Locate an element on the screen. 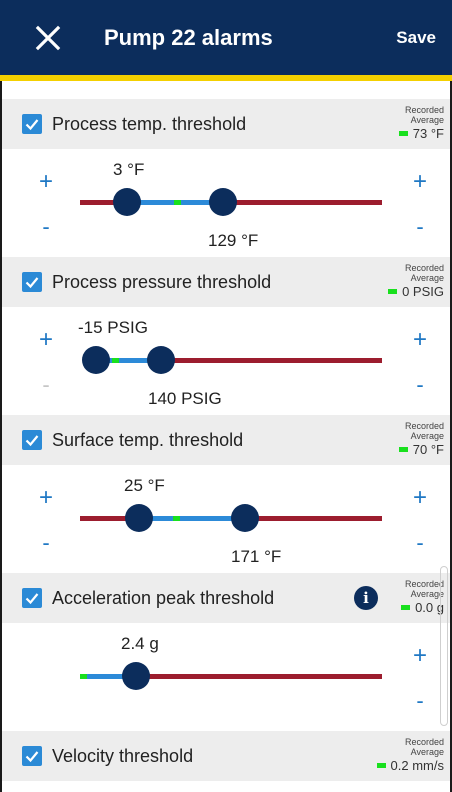 The width and height of the screenshot is (452, 792). save-button: Save is located at coordinates (416, 38).